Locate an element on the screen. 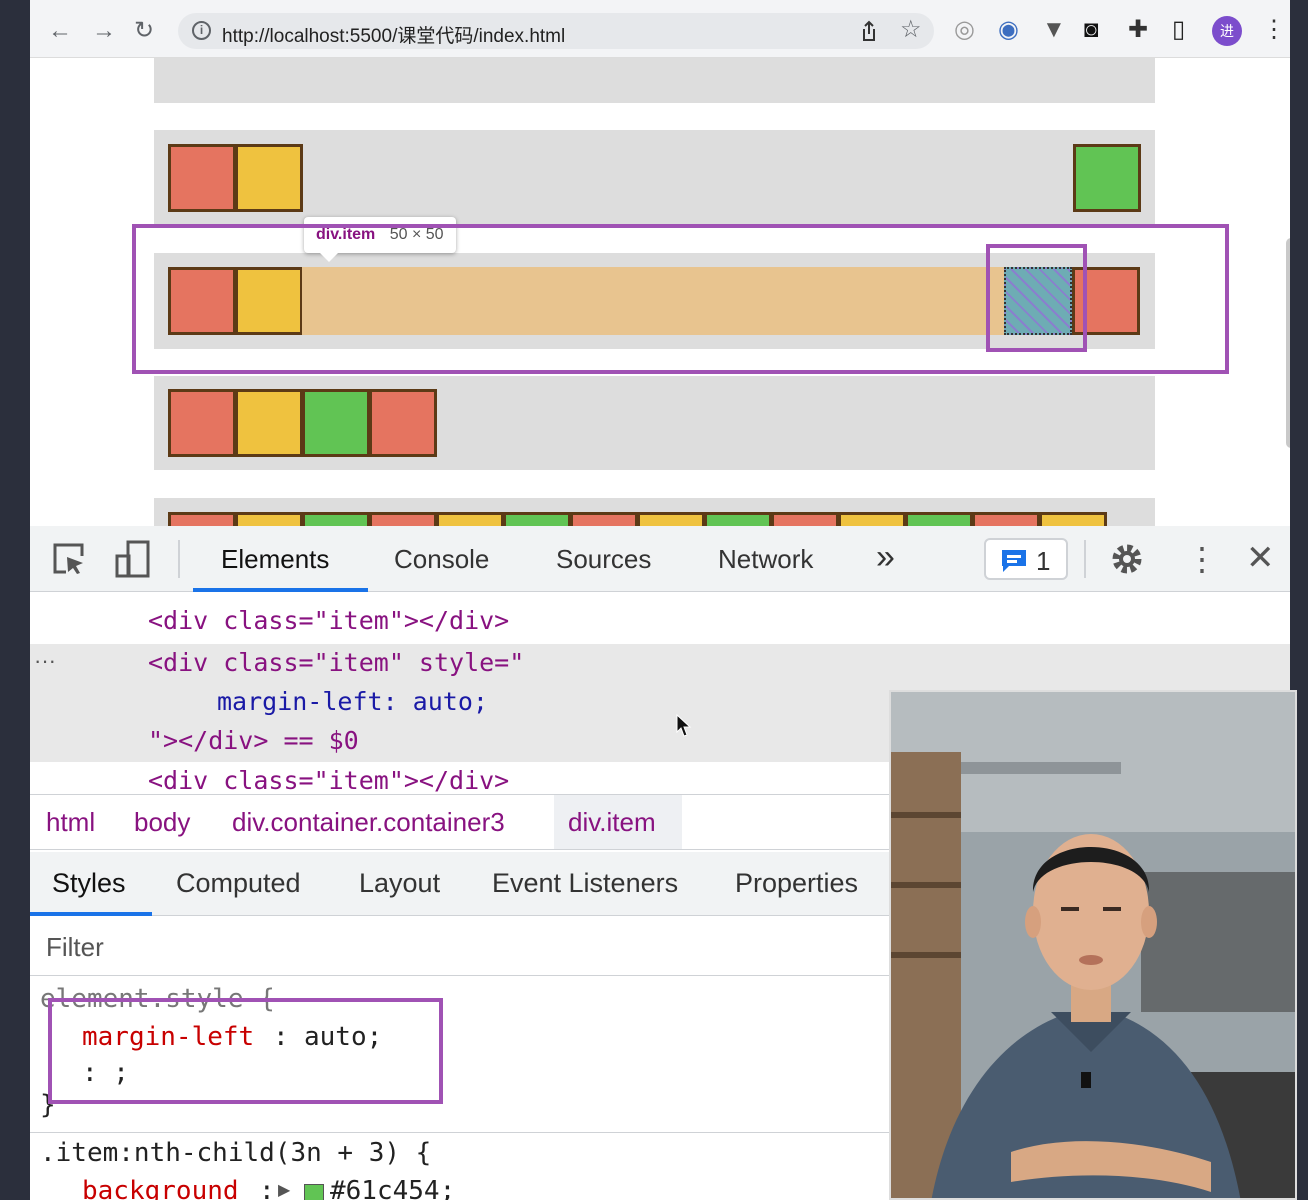  issues-badge: 1 is located at coordinates (1026, 559).